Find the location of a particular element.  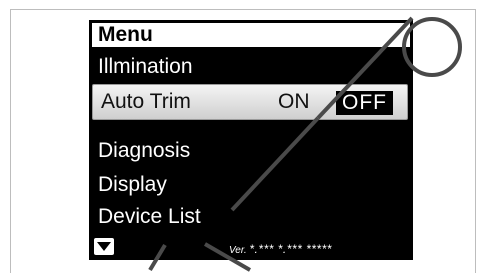

menu-item-diagnosis: Diagnosis is located at coordinates (251, 151).